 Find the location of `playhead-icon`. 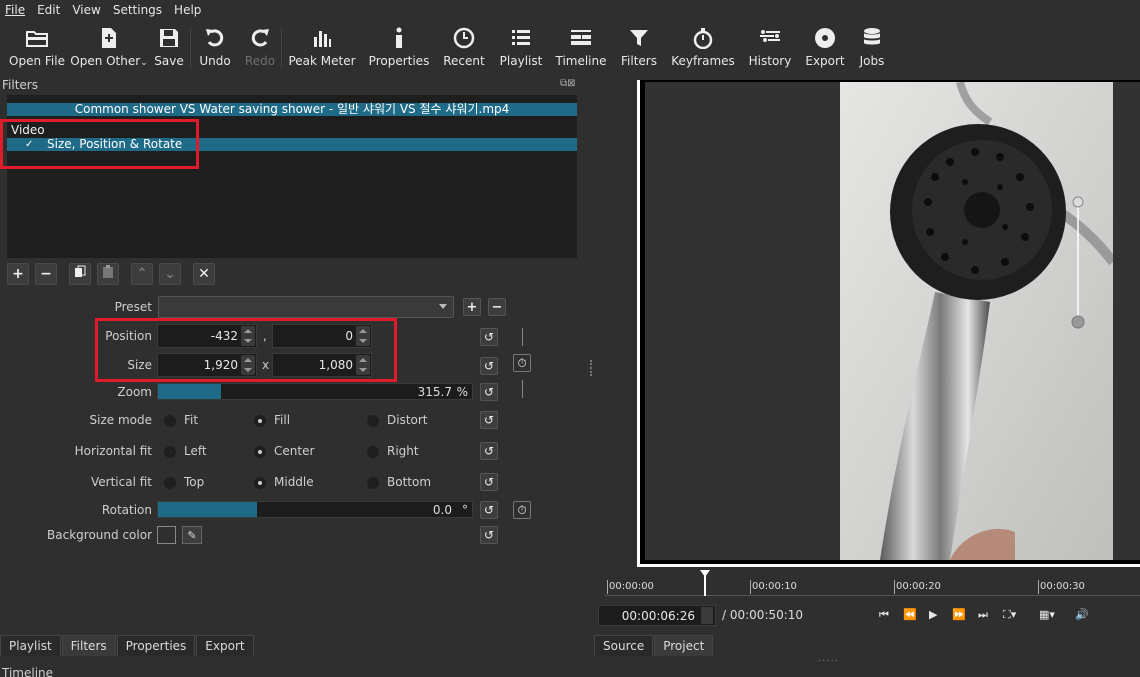

playhead-icon is located at coordinates (705, 583).